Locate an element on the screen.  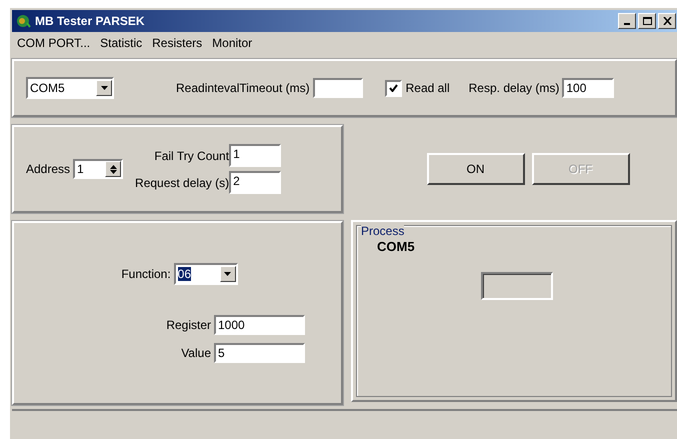
port-dropdown: COM5 is located at coordinates (70, 88).